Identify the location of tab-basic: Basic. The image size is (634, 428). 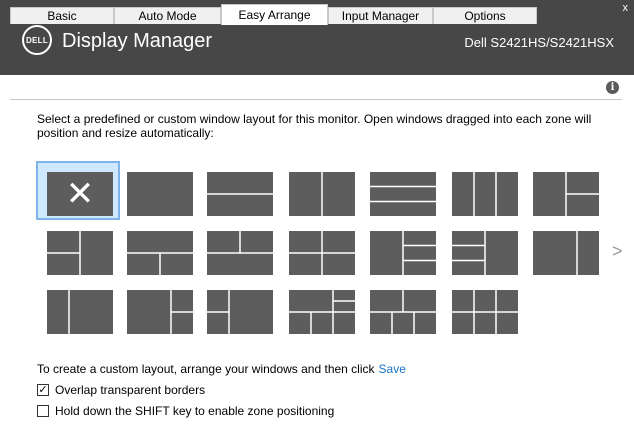
(62, 15).